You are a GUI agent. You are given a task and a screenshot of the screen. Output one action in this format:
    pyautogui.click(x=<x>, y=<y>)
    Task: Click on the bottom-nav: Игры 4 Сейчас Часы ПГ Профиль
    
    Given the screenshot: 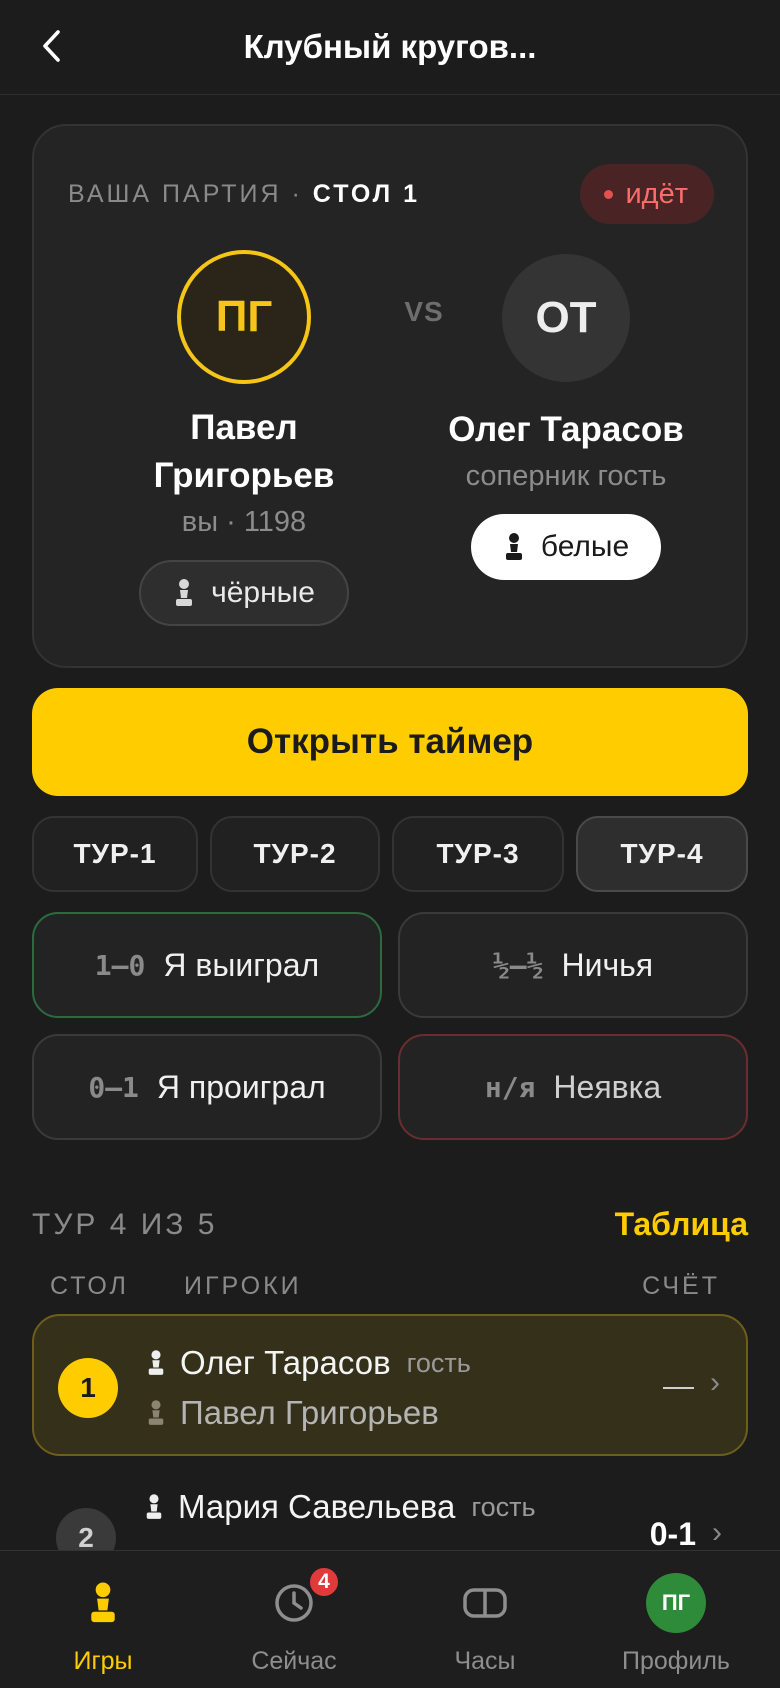 What is the action you would take?
    pyautogui.click(x=390, y=1619)
    